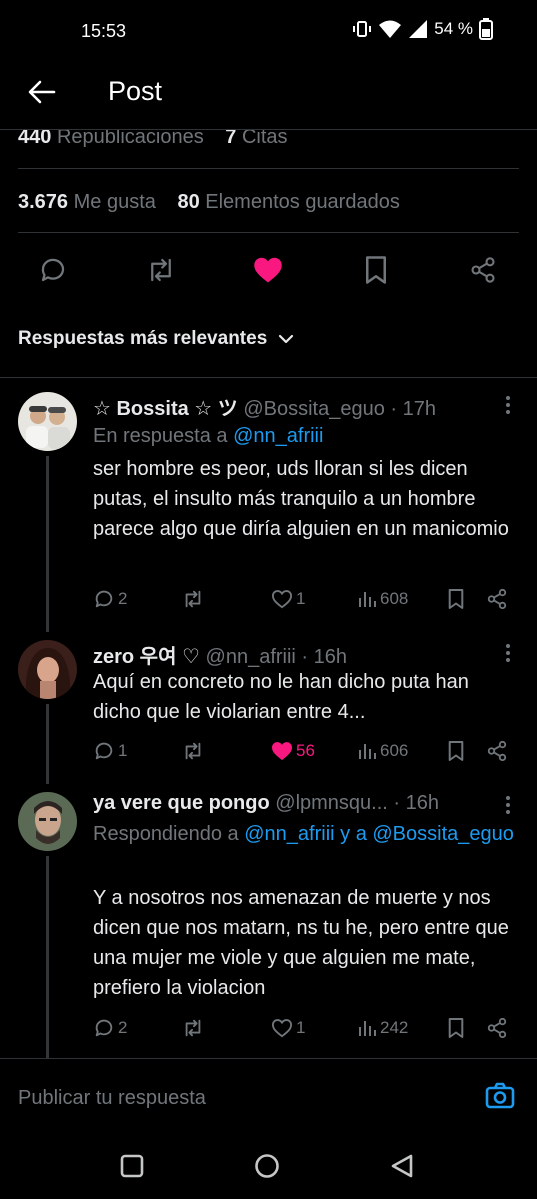  Describe the element at coordinates (382, 1028) in the screenshot. I see `views-button: 242` at that location.